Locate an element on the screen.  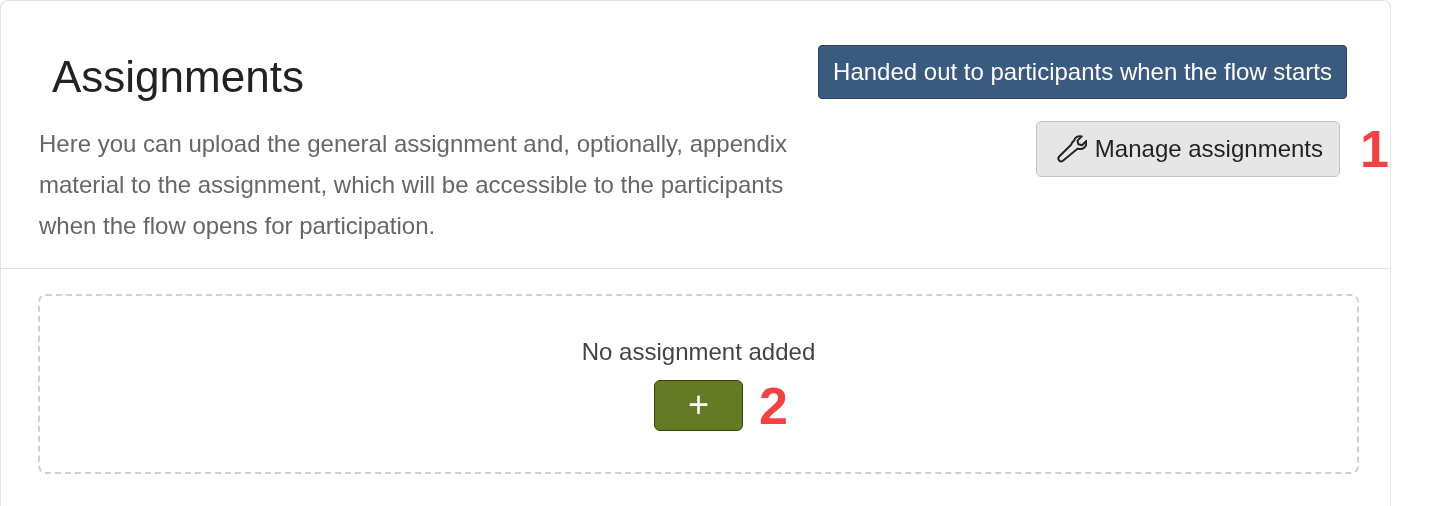
add-button: + is located at coordinates (698, 405).